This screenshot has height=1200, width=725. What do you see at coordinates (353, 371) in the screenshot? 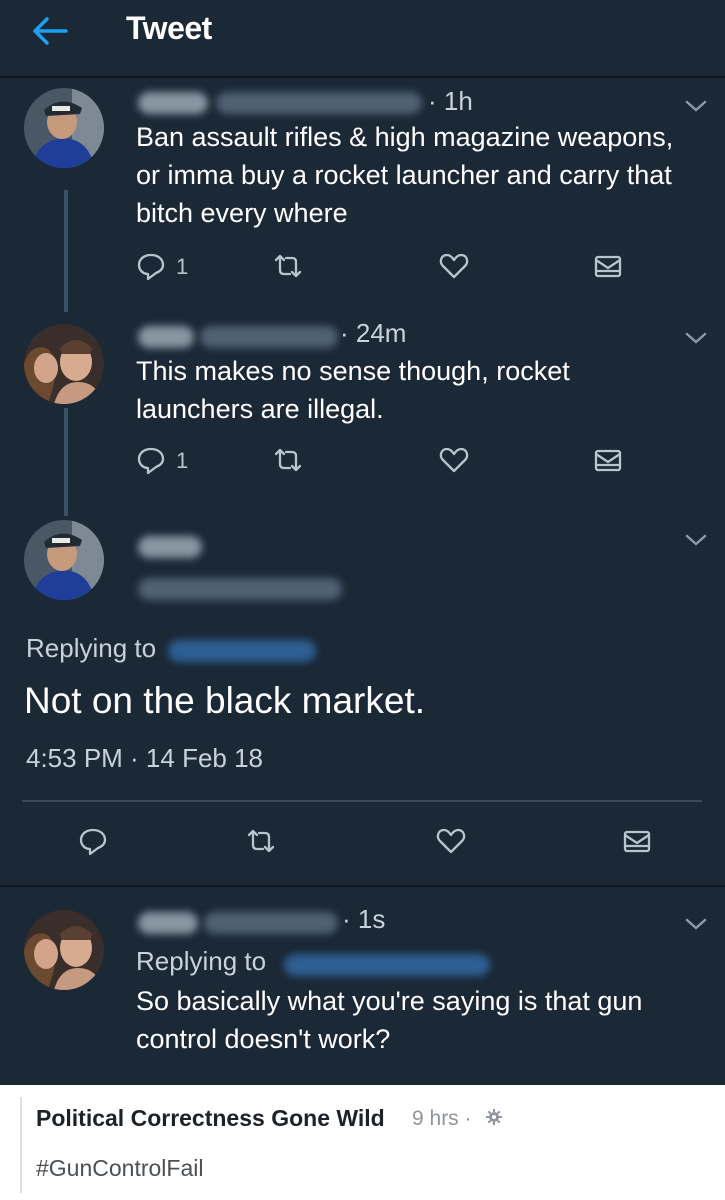
I see `tweet-text-line: This makes no sense though, rocket` at bounding box center [353, 371].